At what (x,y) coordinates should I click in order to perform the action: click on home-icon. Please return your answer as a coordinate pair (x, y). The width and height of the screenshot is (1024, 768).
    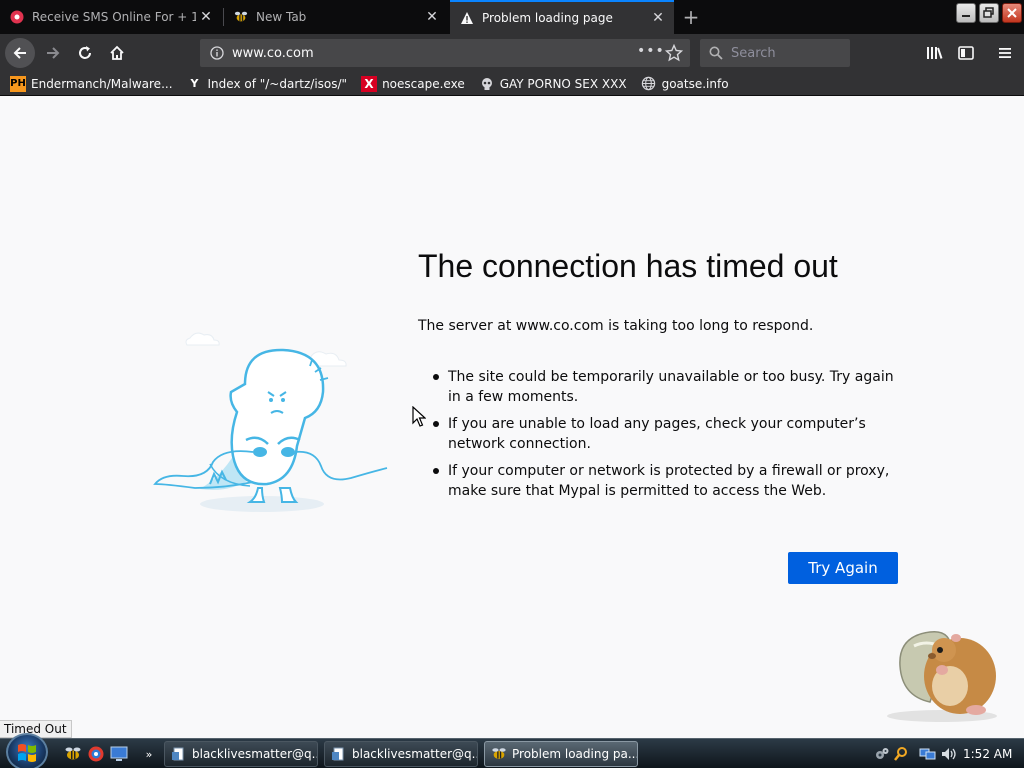
    Looking at the image, I should click on (117, 52).